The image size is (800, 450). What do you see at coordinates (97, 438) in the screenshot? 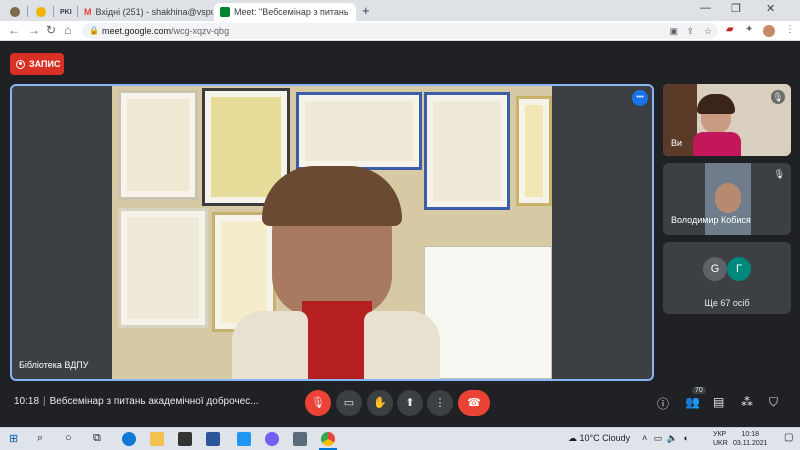
I see `task-view-icon: ⧉` at bounding box center [97, 438].